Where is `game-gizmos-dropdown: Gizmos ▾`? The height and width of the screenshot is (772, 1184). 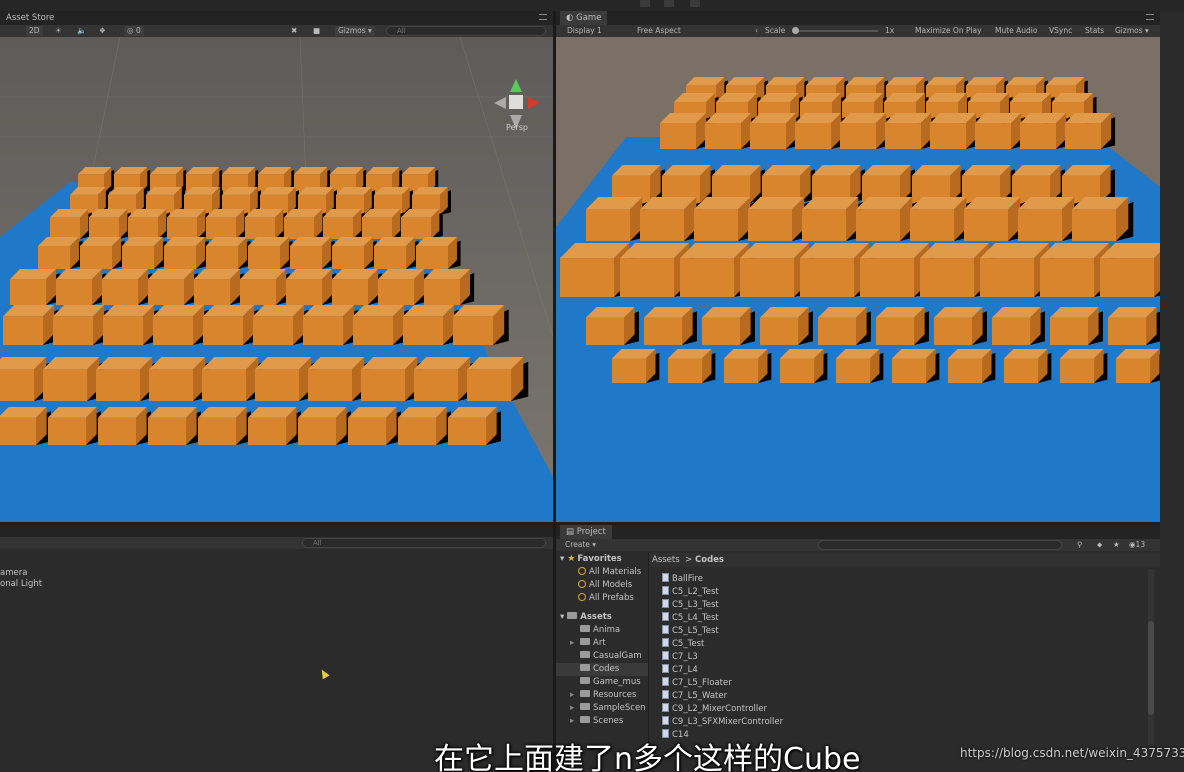 game-gizmos-dropdown: Gizmos ▾ is located at coordinates (1132, 31).